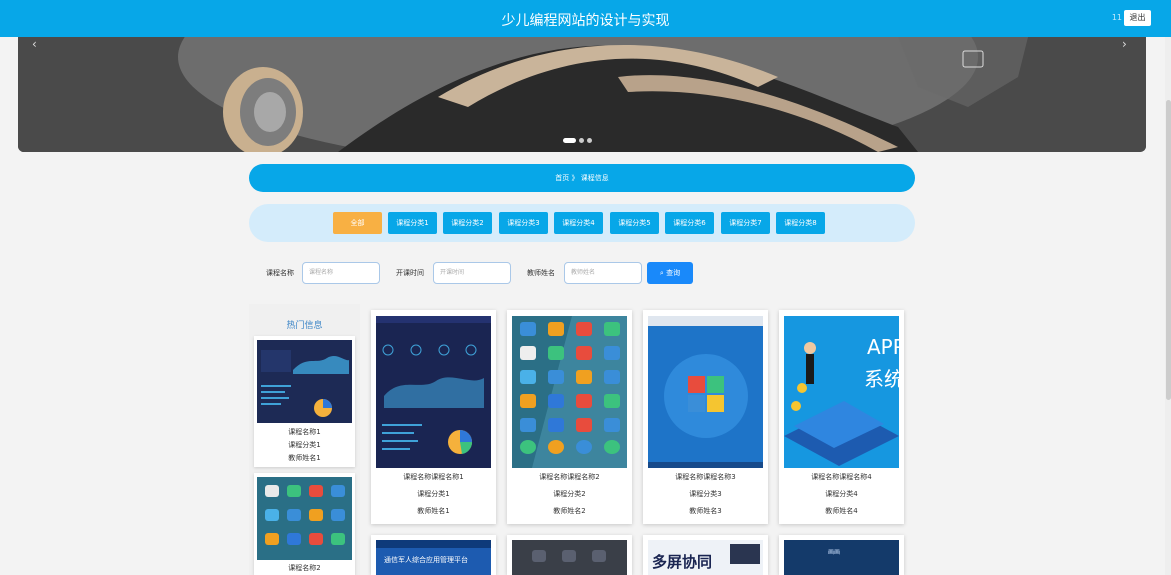 The image size is (1171, 575). What do you see at coordinates (661, 273) in the screenshot?
I see `search-icon: ⌕` at bounding box center [661, 273].